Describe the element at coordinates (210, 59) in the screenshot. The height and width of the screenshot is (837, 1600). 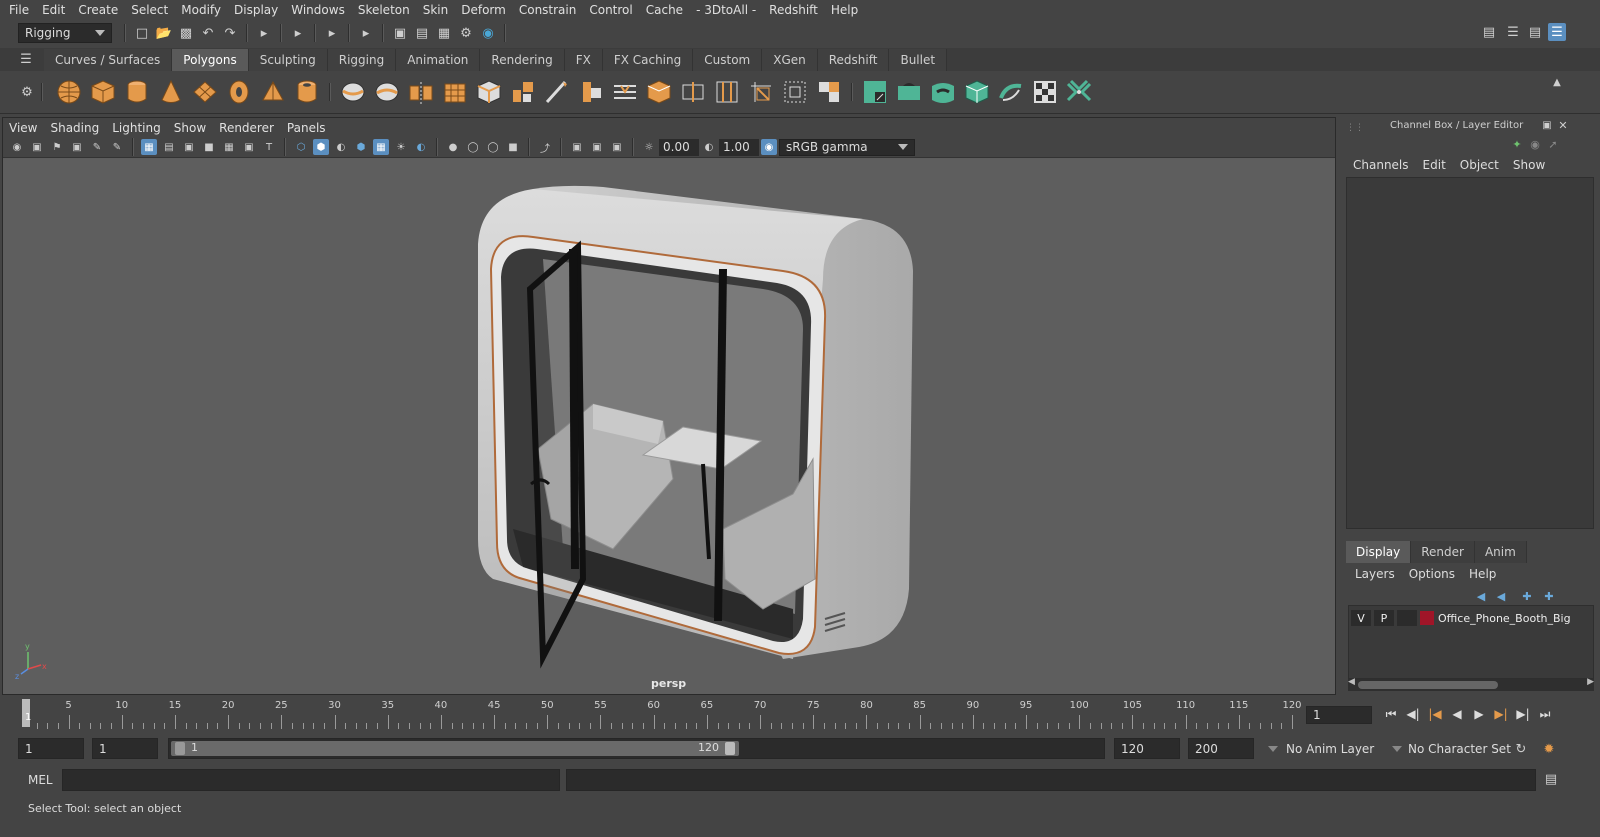
I see `shelf-tab-polygons: Polygons` at that location.